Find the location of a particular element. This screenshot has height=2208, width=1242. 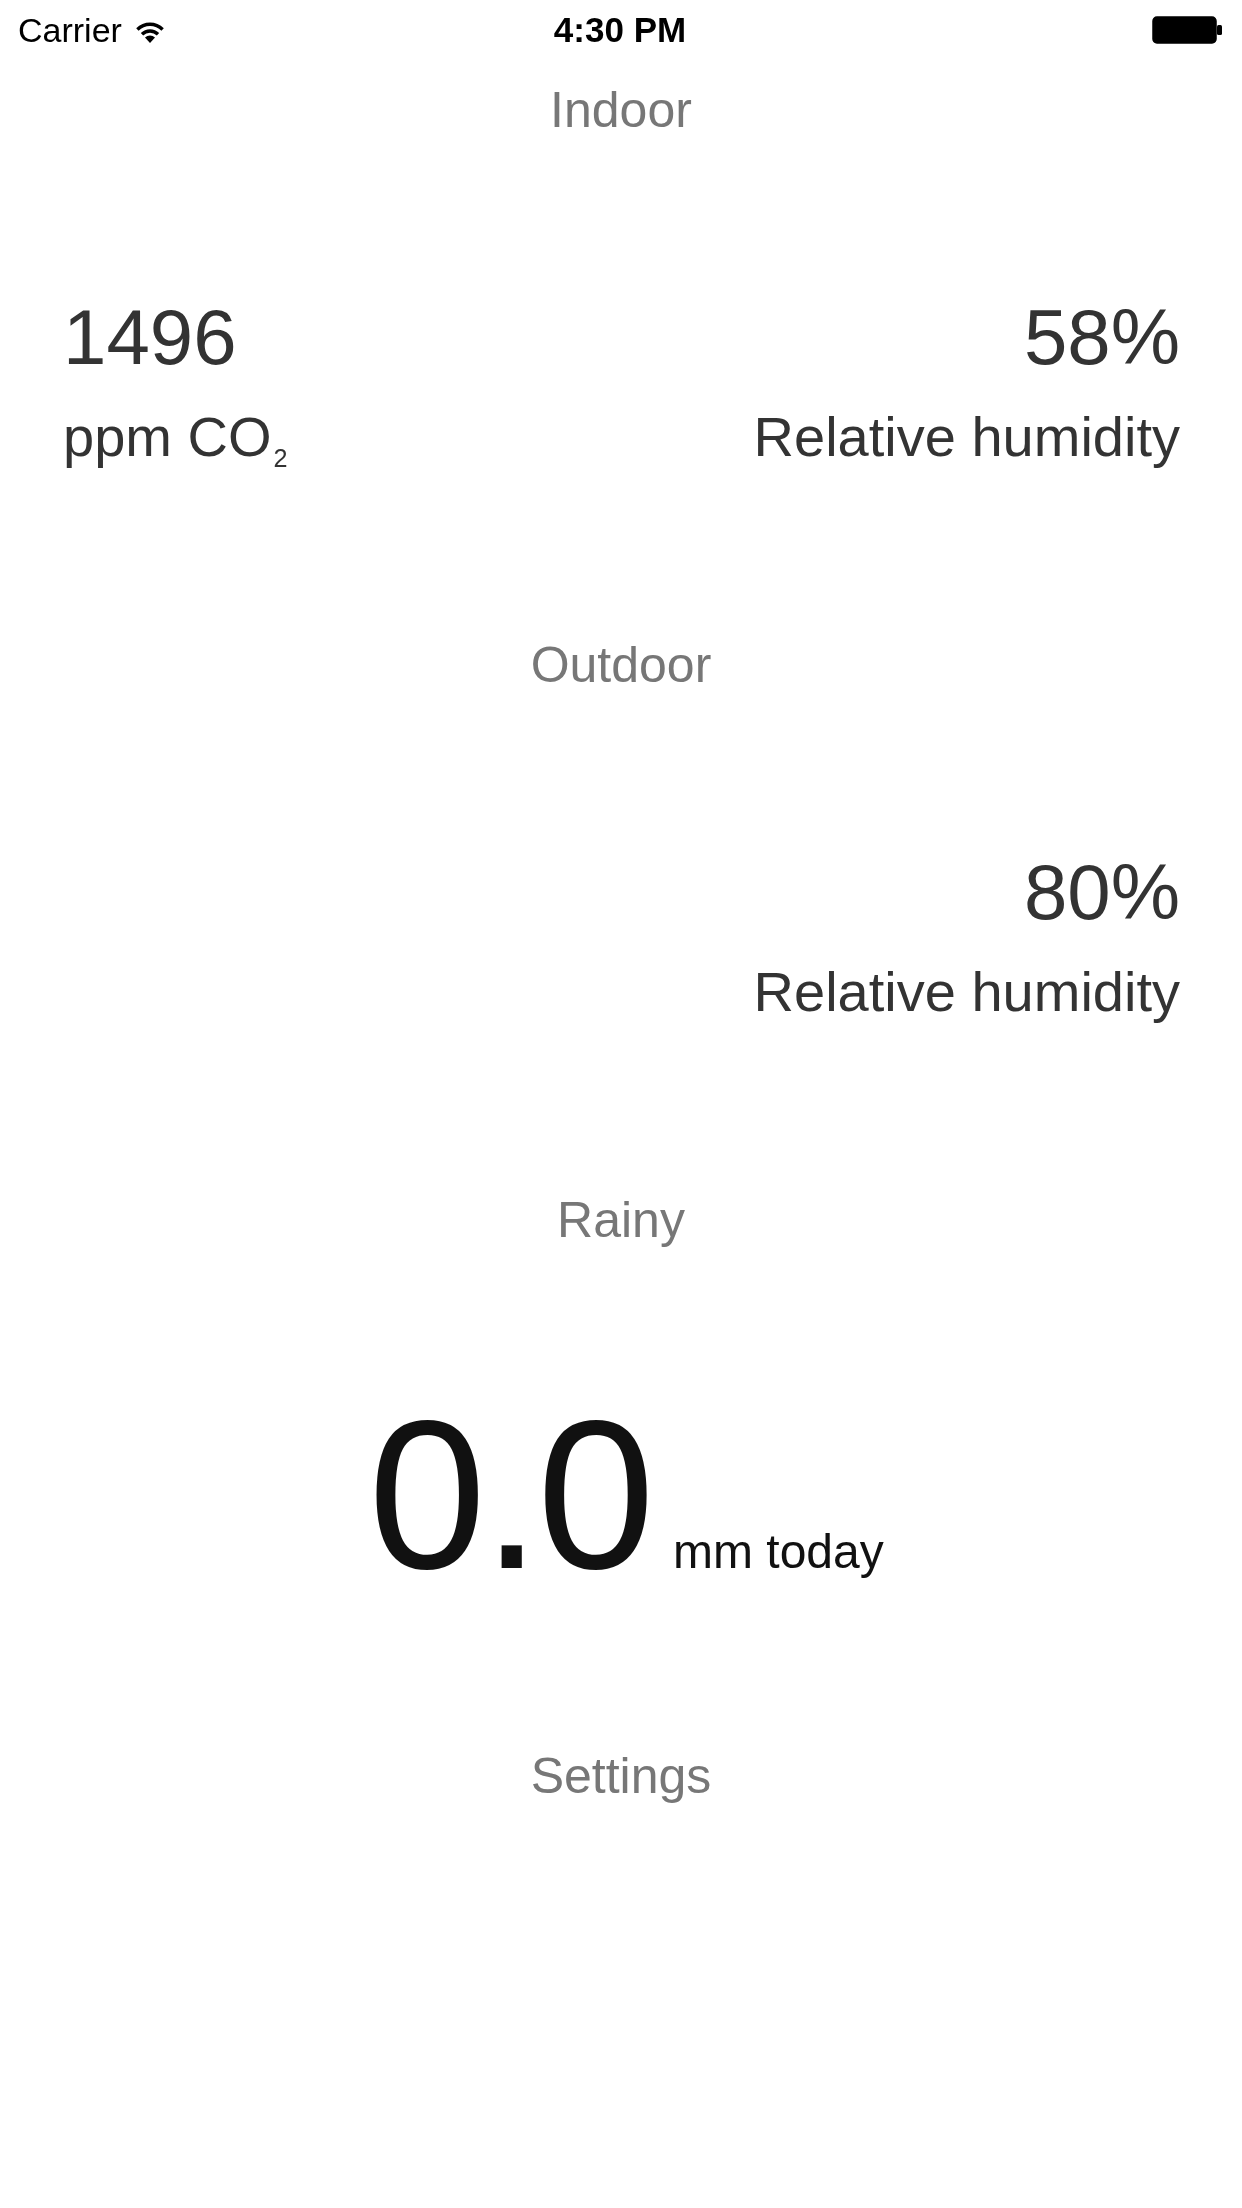

rain-unit: mm today is located at coordinates (778, 1552).